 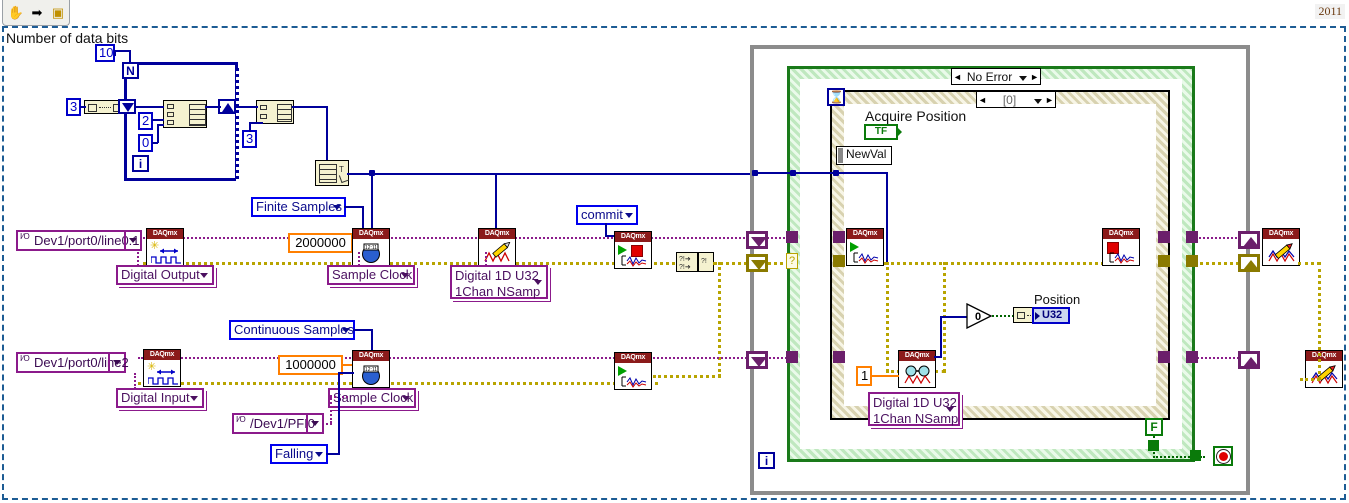 What do you see at coordinates (1153, 445) in the screenshot?
I see `case-tunnel-bool-out` at bounding box center [1153, 445].